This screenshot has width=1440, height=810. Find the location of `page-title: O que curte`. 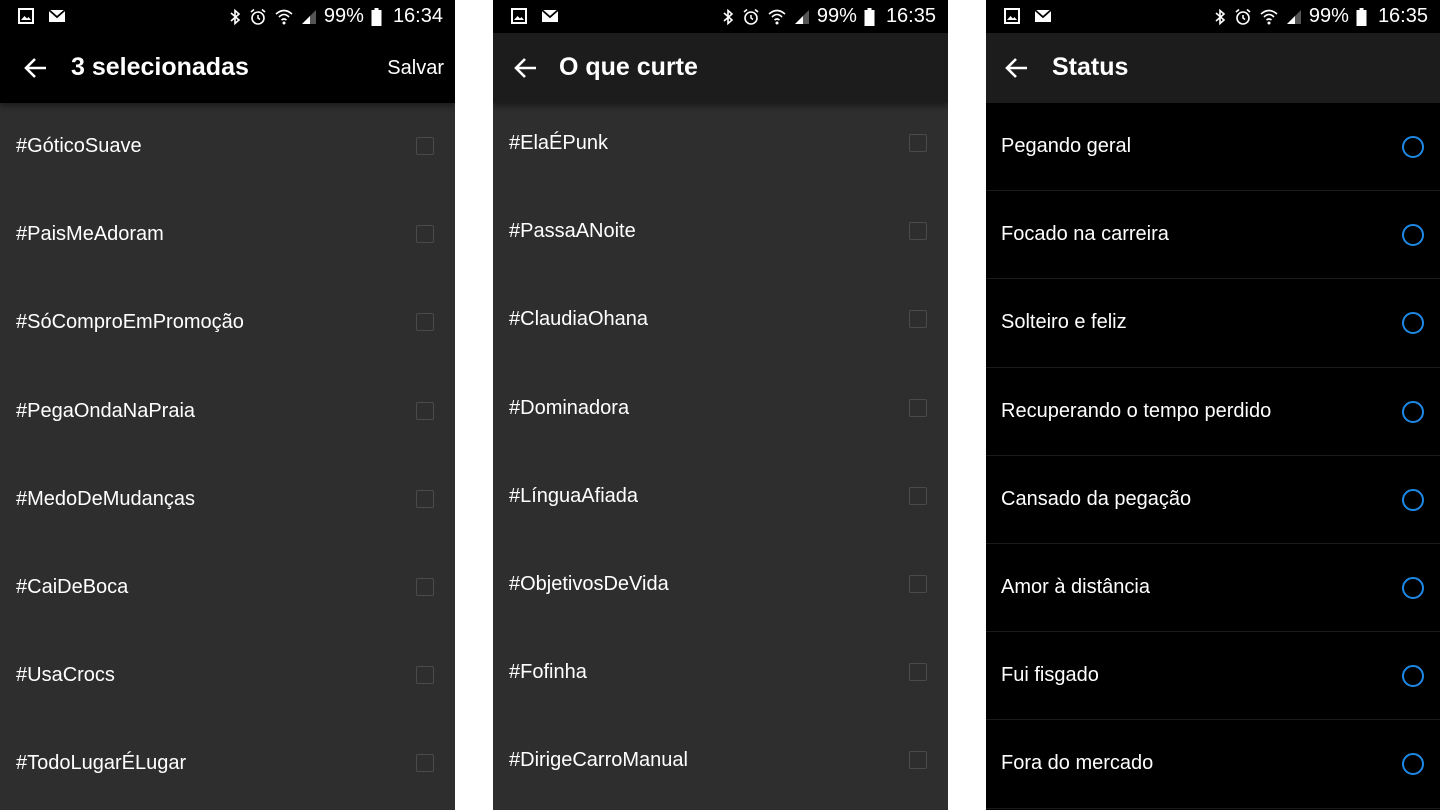

page-title: O que curte is located at coordinates (628, 67).